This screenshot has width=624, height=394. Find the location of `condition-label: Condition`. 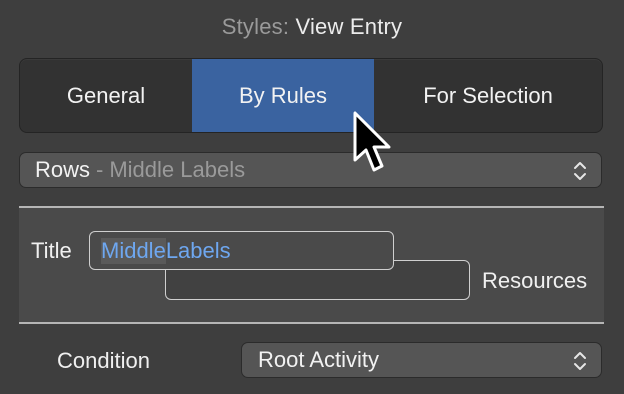

condition-label: Condition is located at coordinates (103, 360).